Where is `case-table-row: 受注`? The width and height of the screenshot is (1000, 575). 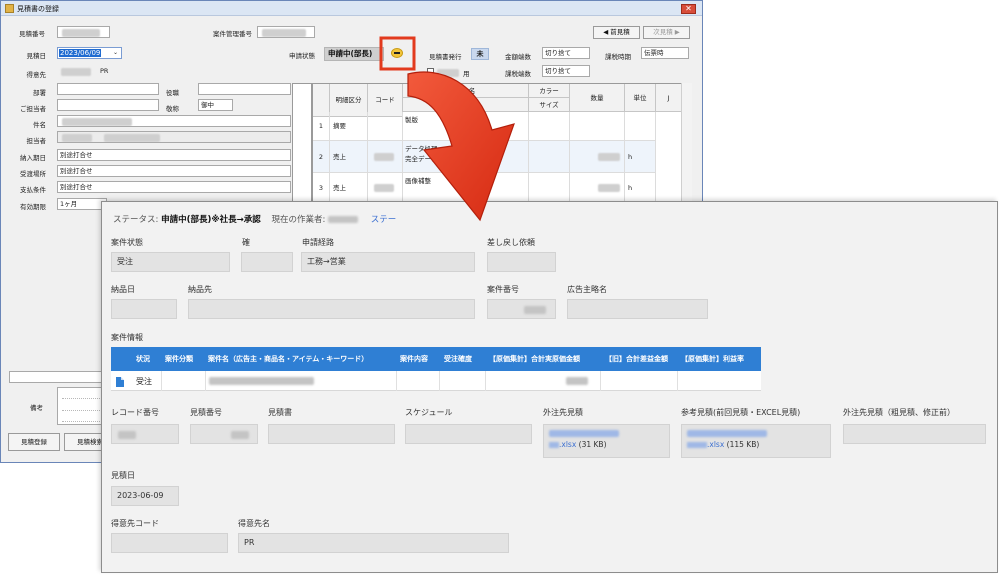 case-table-row: 受注 is located at coordinates (436, 381).